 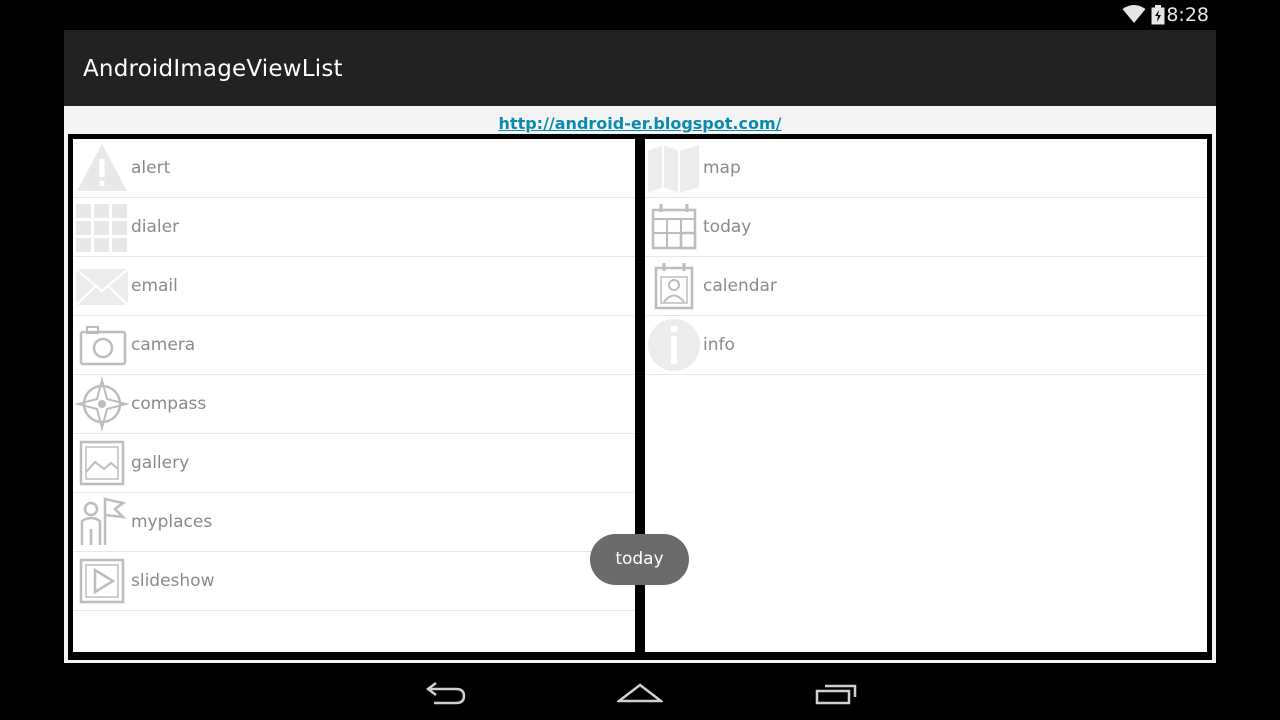 What do you see at coordinates (674, 227) in the screenshot?
I see `today-icon` at bounding box center [674, 227].